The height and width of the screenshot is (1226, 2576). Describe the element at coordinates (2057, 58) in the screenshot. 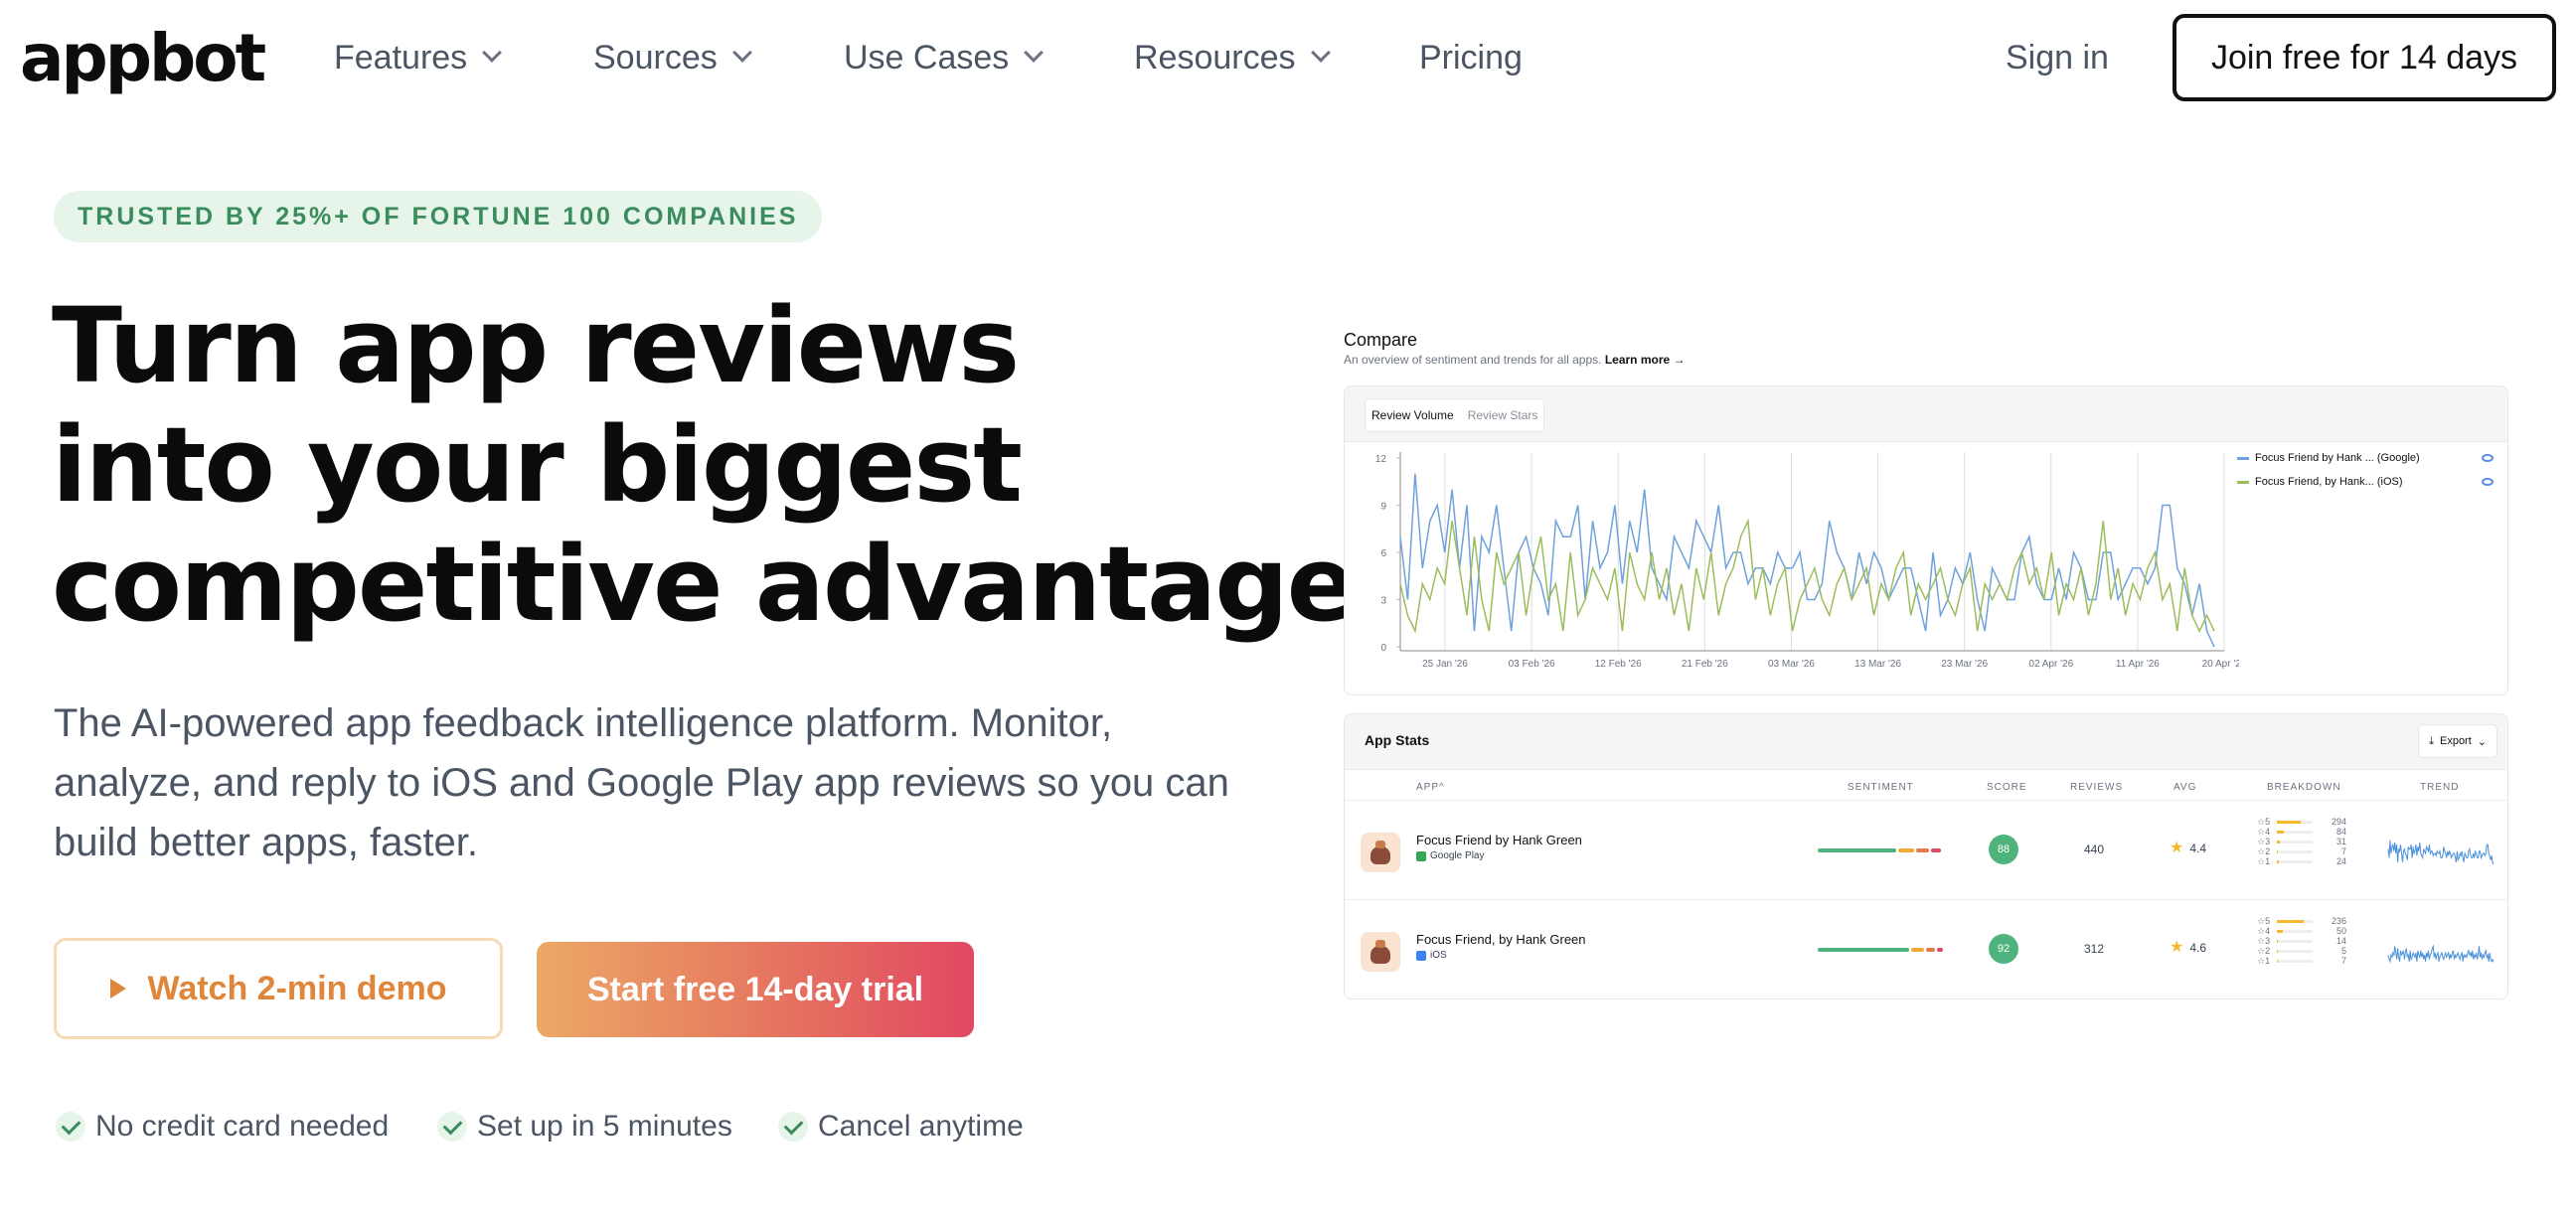

I see `sign-in-link: Sign in` at that location.